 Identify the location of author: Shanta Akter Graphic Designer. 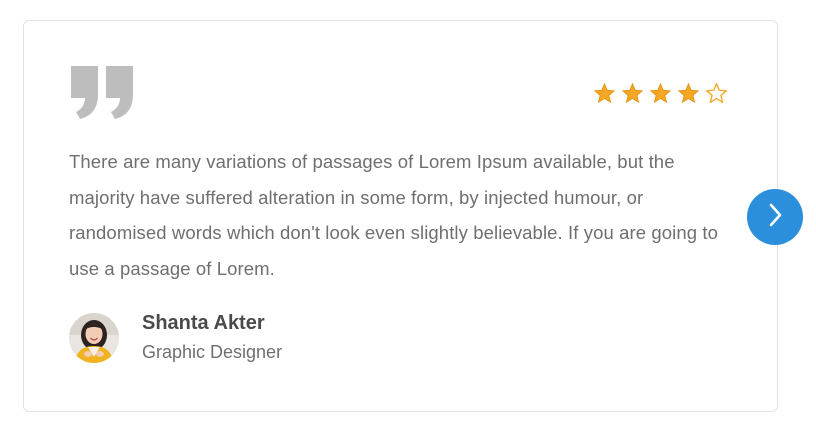
(175, 337).